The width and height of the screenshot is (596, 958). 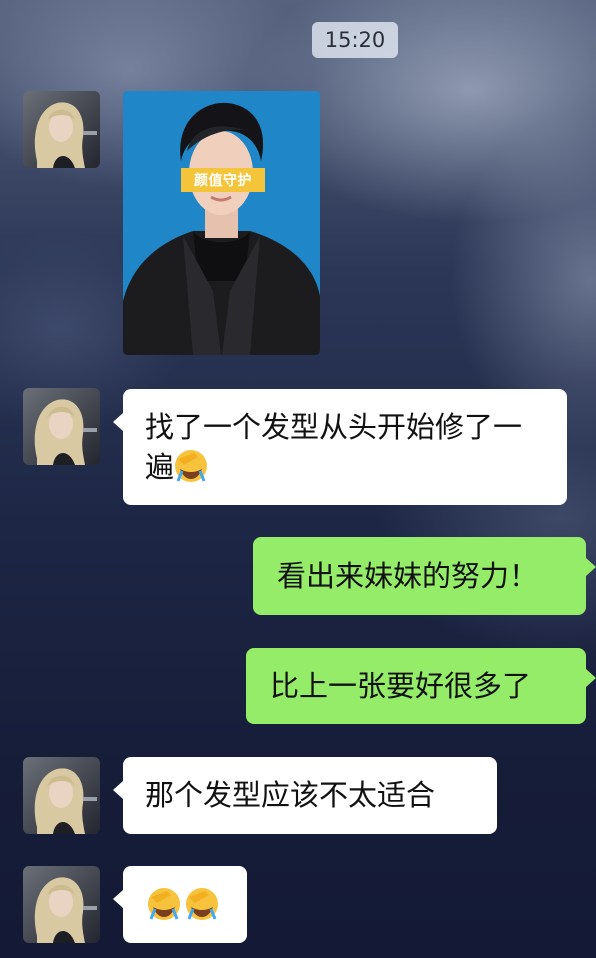 I want to click on message-text: 看出来妹妹的努力！, so click(x=408, y=576).